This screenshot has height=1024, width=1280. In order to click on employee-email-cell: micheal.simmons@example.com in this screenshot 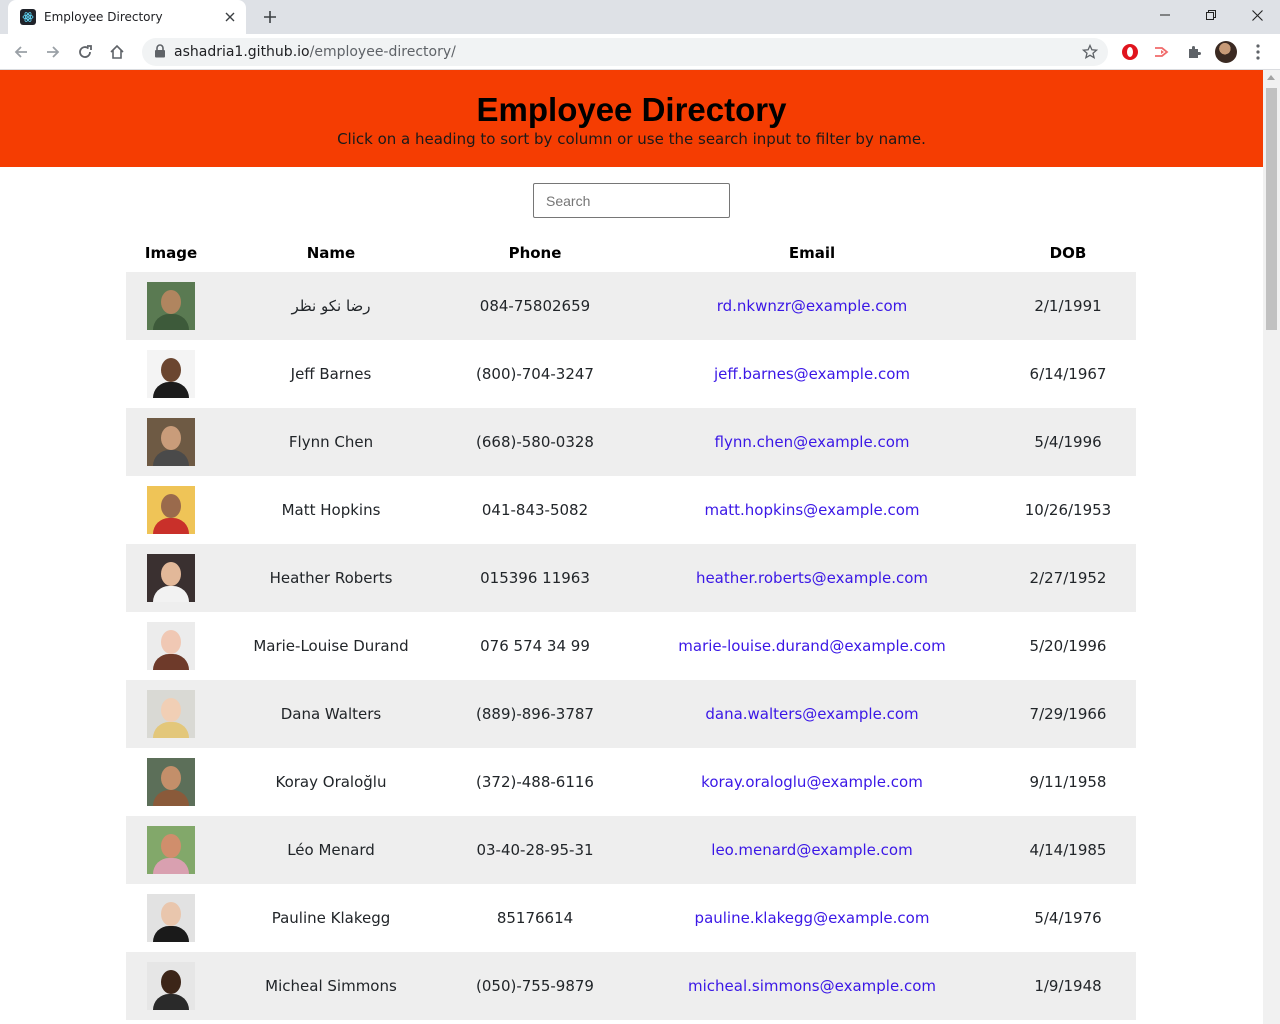, I will do `click(812, 986)`.